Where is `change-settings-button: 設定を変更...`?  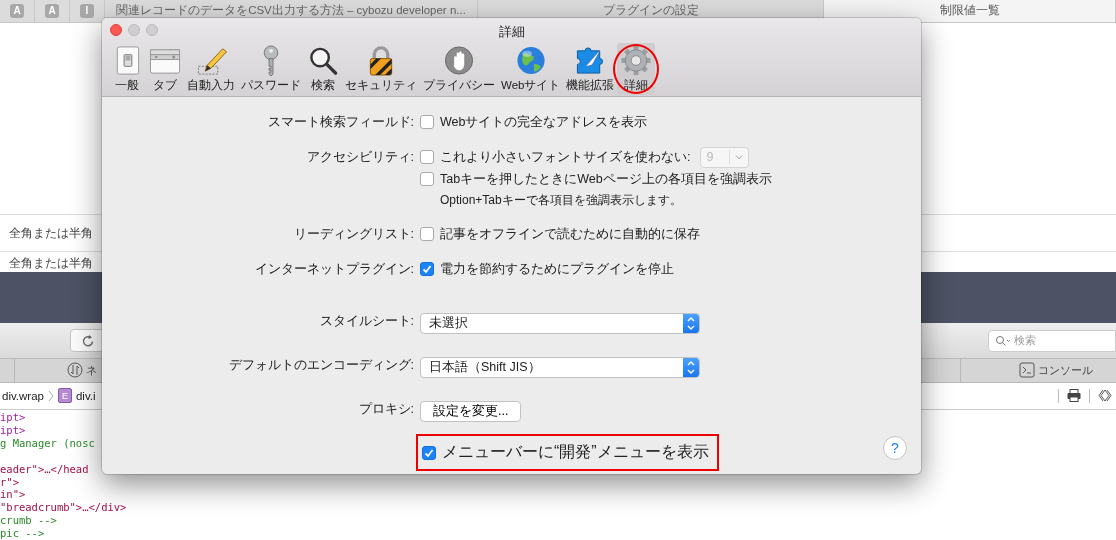
change-settings-button: 設定を変更... is located at coordinates (471, 411).